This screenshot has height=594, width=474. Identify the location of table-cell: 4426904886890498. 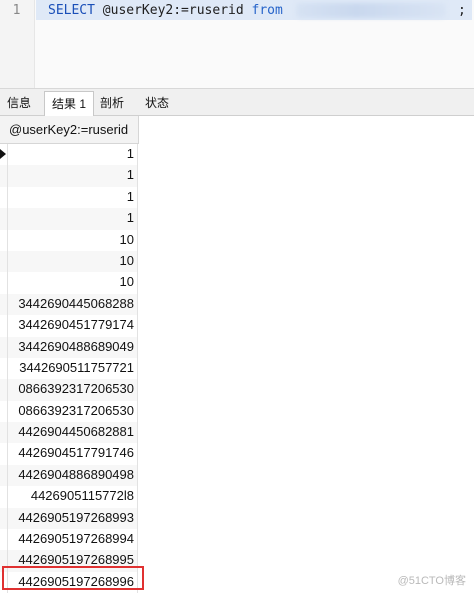
(76, 474).